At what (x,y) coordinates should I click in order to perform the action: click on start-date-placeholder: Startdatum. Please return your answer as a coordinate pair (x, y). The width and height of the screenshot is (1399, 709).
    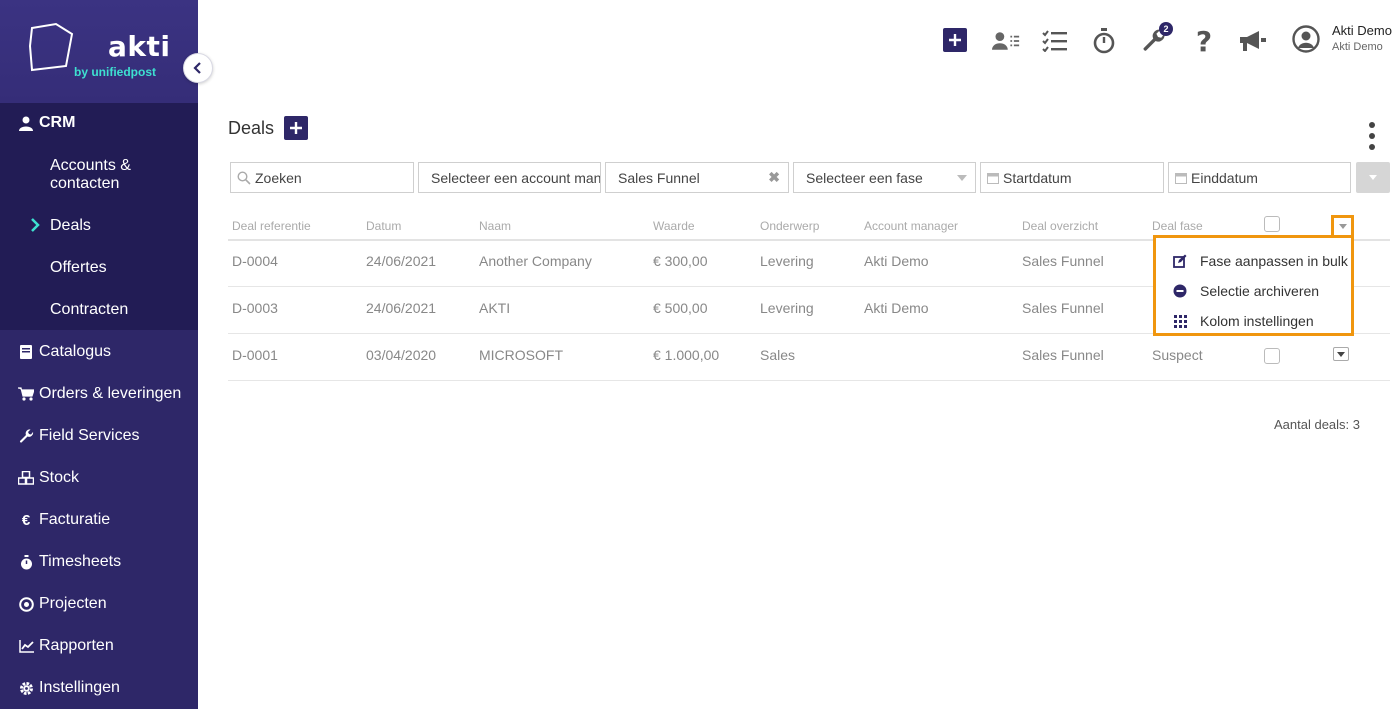
    Looking at the image, I should click on (1037, 177).